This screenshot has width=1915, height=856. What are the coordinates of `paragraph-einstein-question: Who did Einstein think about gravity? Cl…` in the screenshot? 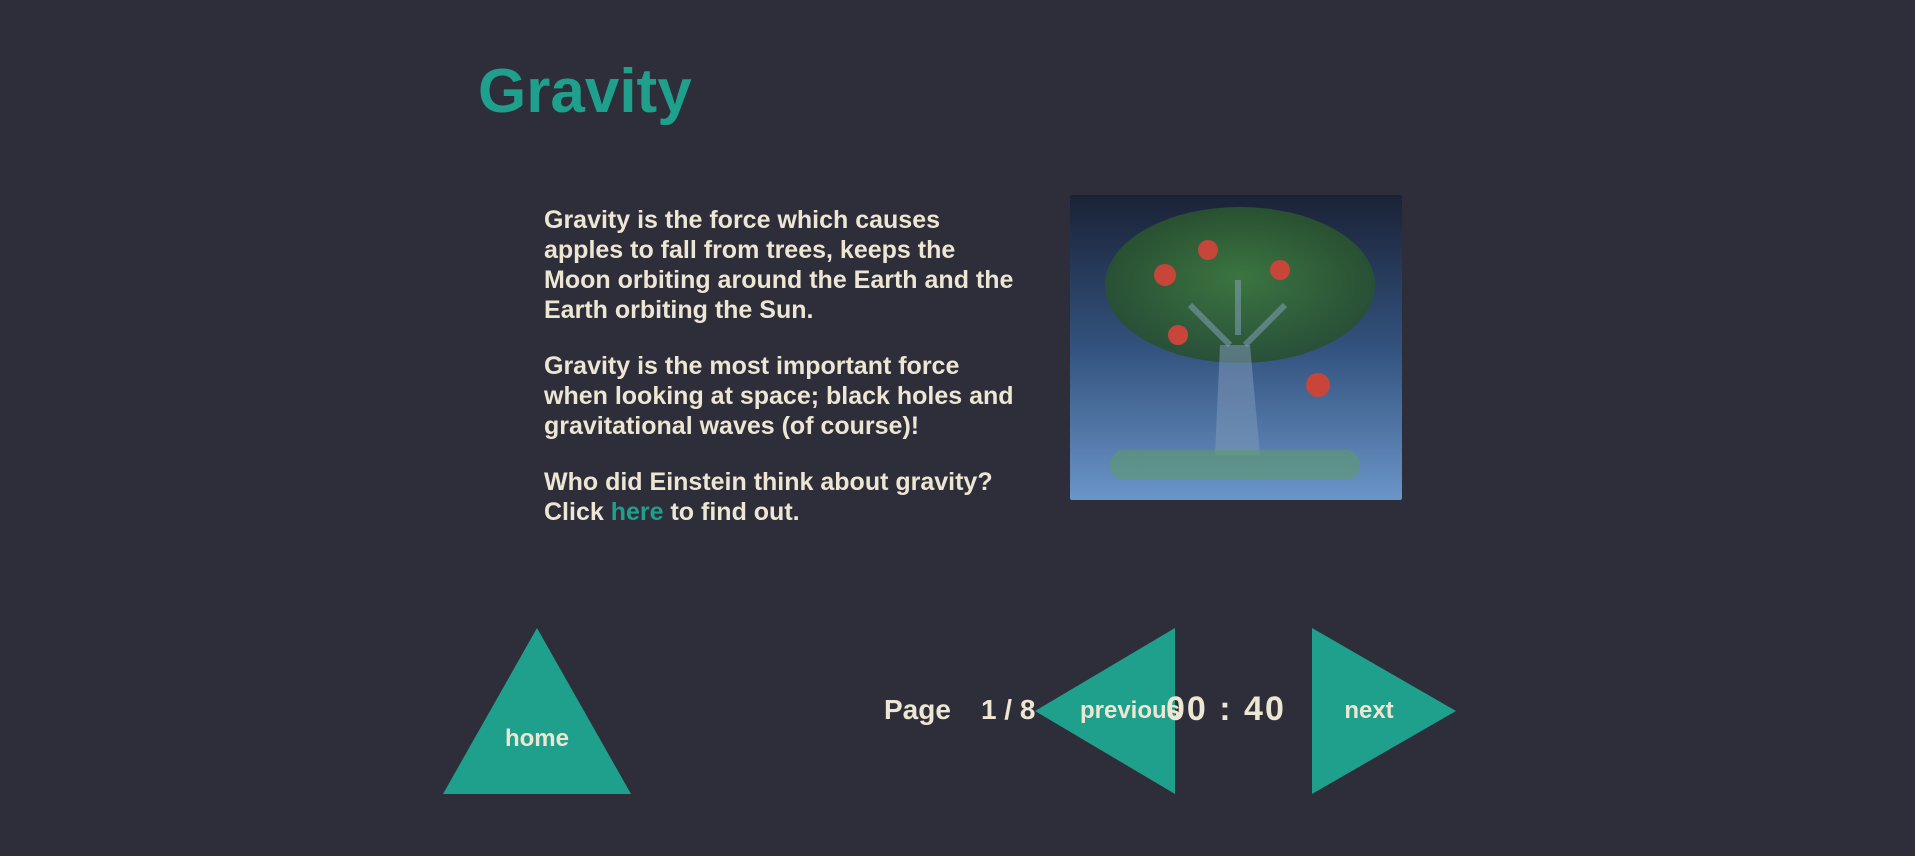 It's located at (779, 497).